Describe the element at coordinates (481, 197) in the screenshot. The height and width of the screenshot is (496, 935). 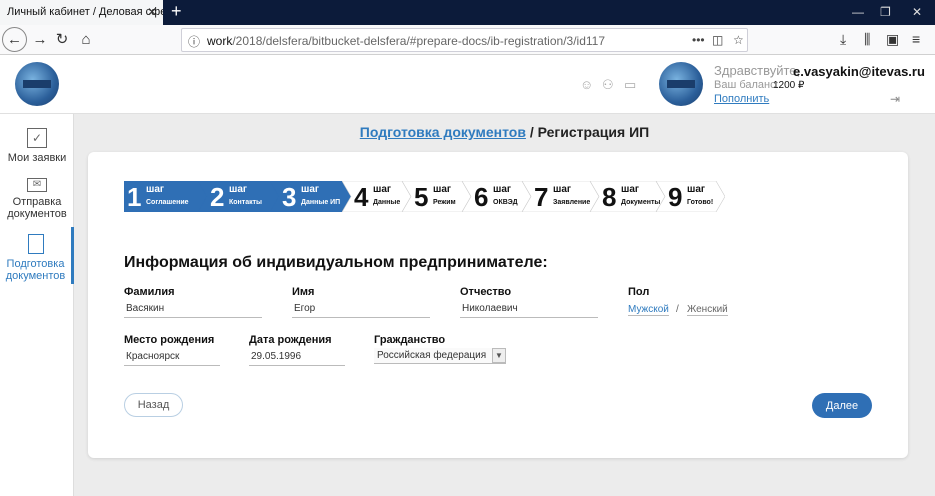
I see `step-number: 6` at that location.